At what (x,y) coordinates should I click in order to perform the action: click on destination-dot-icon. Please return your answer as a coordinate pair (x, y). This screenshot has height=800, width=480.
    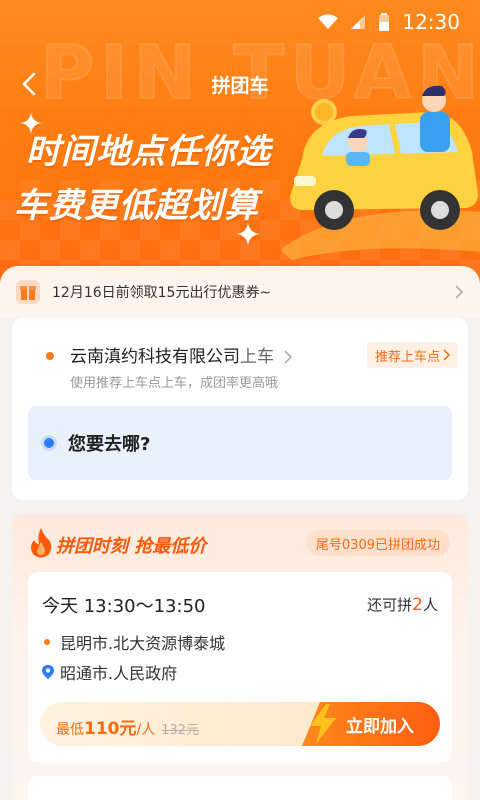
    Looking at the image, I should click on (49, 443).